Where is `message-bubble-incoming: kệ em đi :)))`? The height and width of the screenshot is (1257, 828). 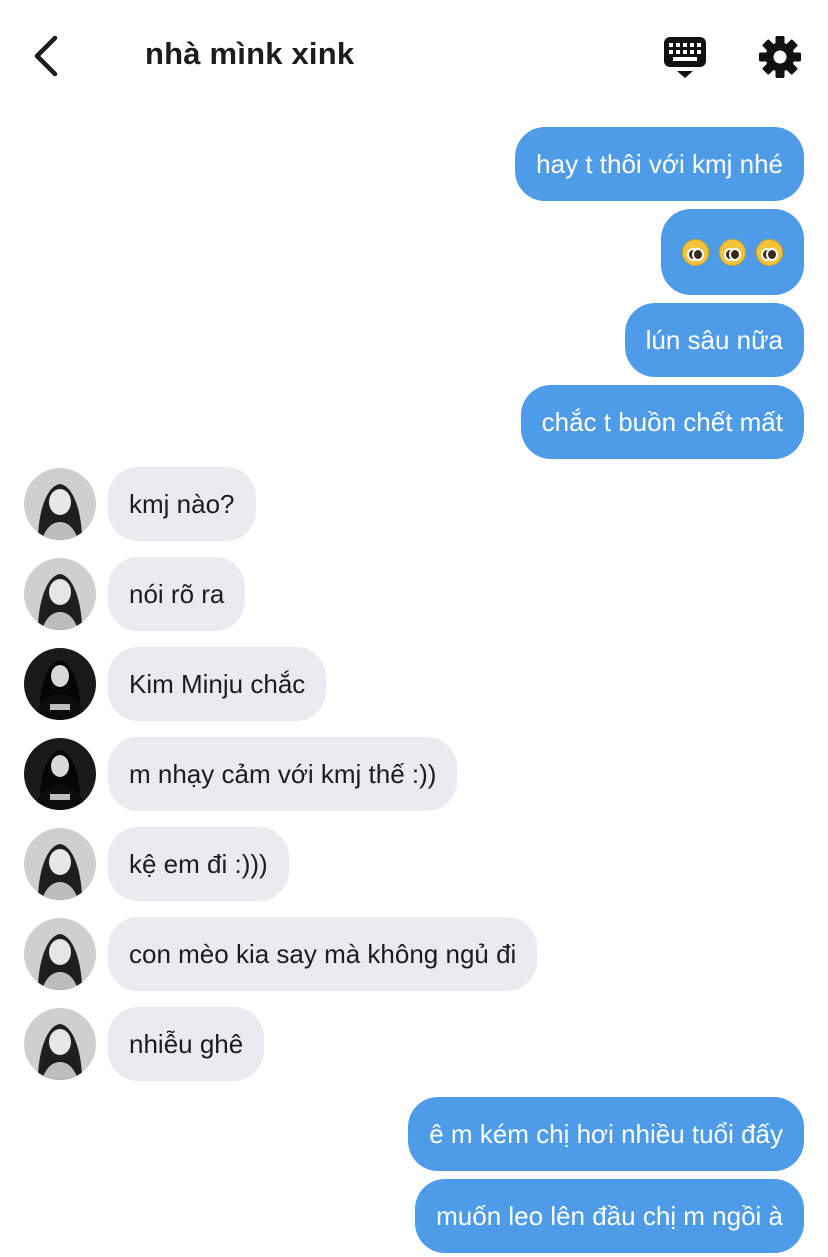
message-bubble-incoming: kệ em đi :))) is located at coordinates (198, 864).